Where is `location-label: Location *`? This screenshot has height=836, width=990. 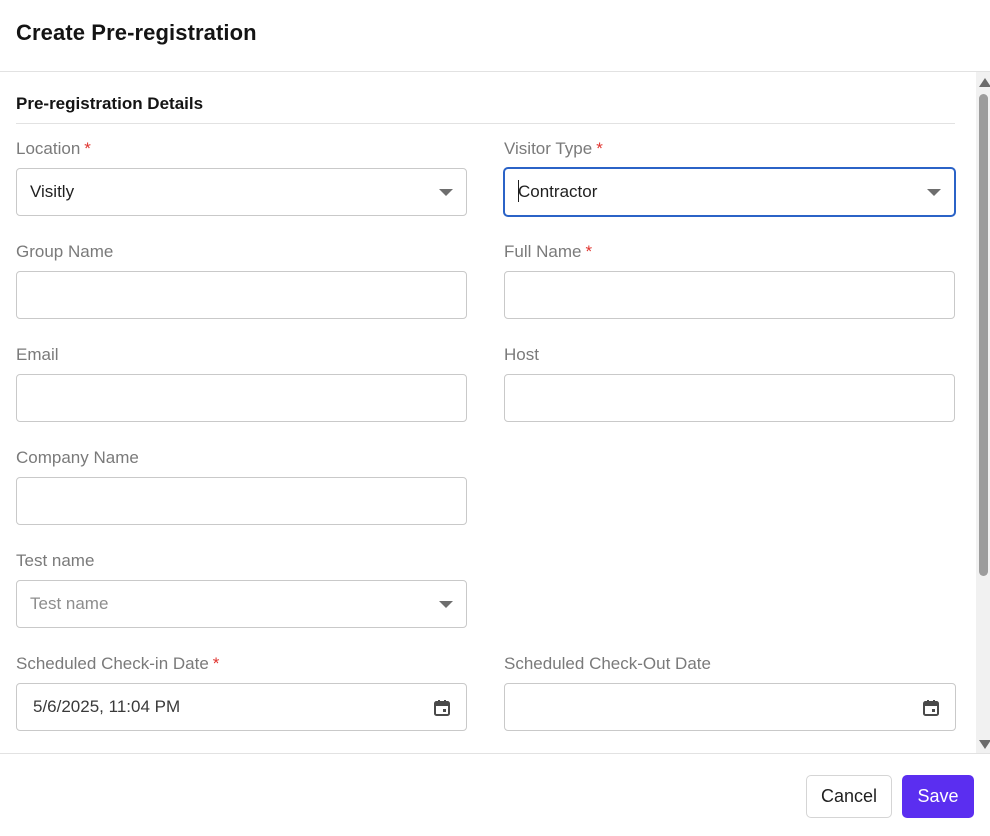 location-label: Location * is located at coordinates (53, 149).